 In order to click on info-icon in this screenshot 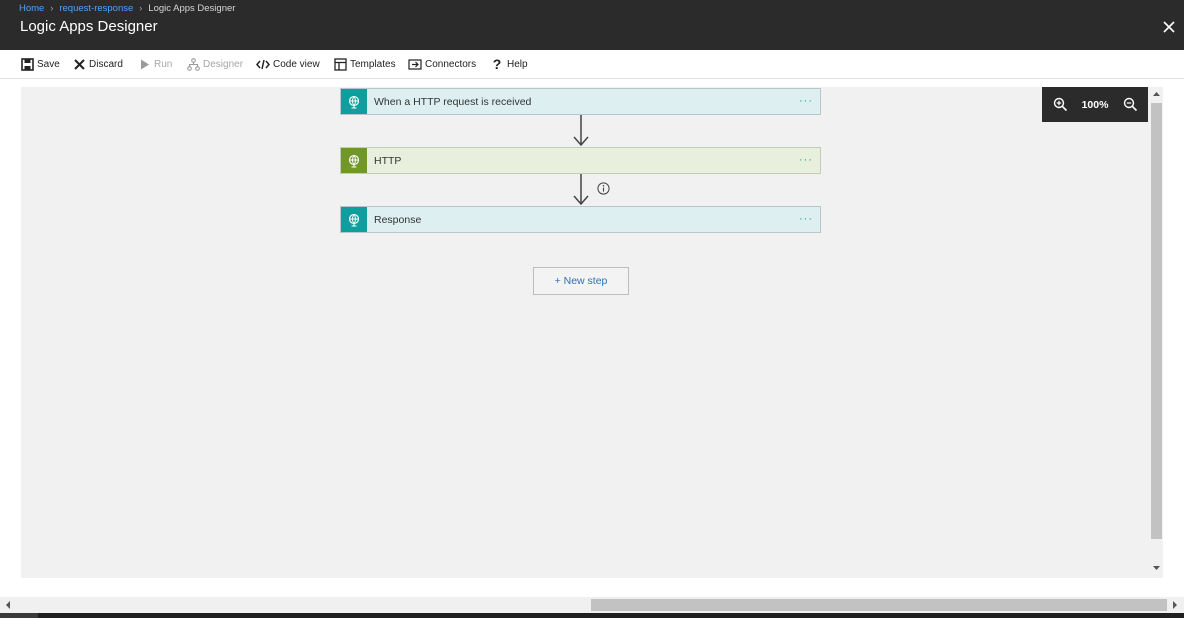, I will do `click(603, 188)`.